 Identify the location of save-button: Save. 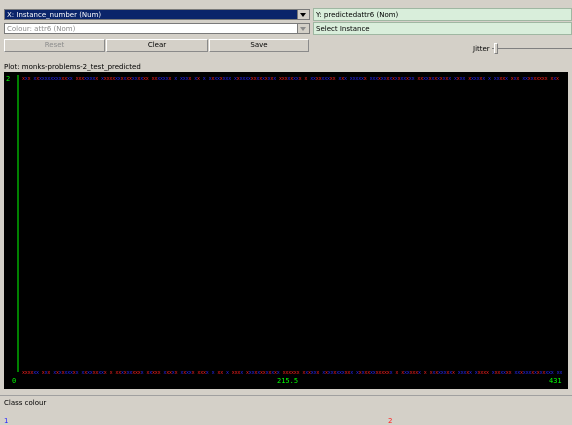
(259, 45).